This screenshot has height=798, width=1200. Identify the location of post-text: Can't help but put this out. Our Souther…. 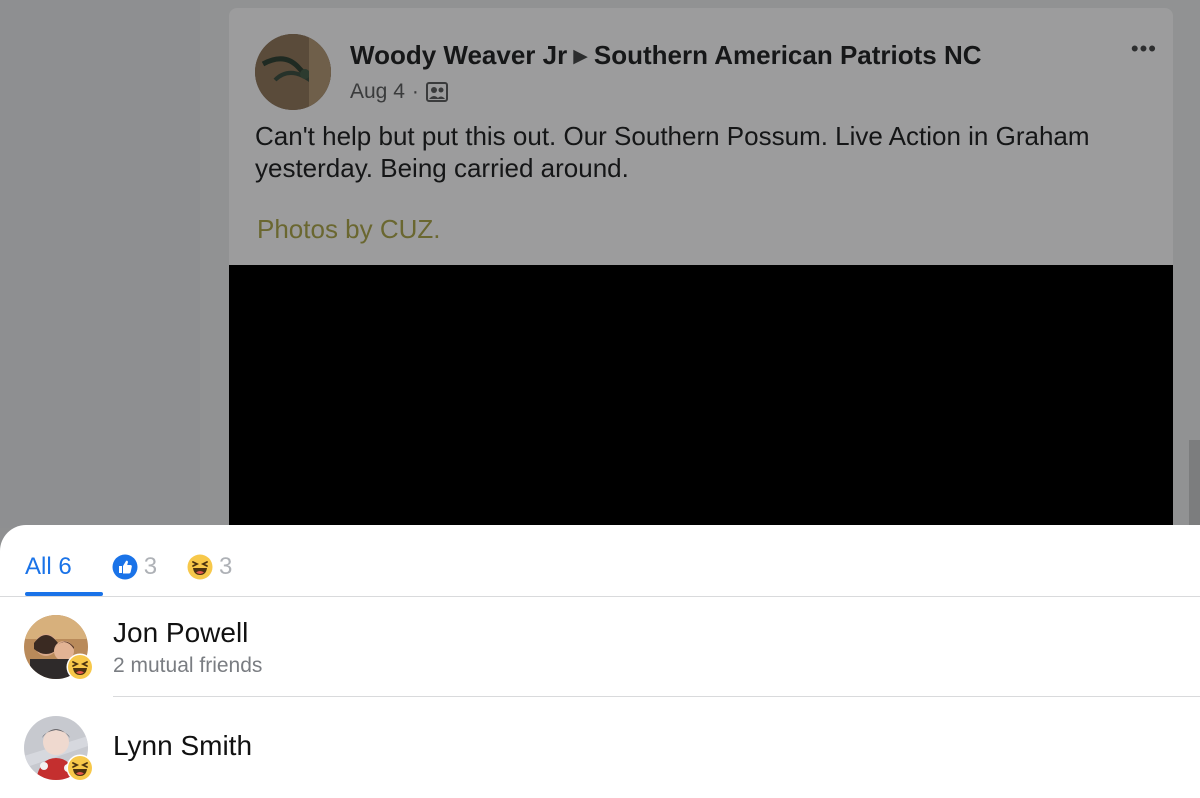
(672, 152).